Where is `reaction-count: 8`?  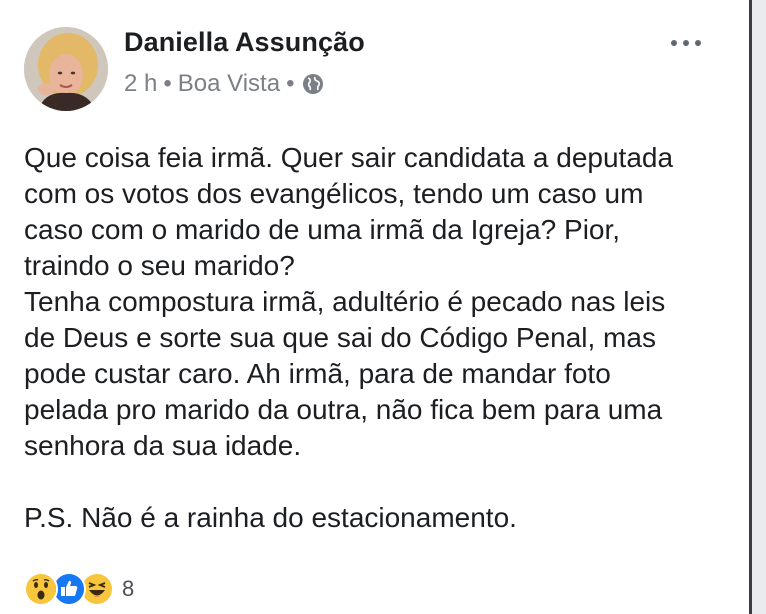
reaction-count: 8 is located at coordinates (128, 589).